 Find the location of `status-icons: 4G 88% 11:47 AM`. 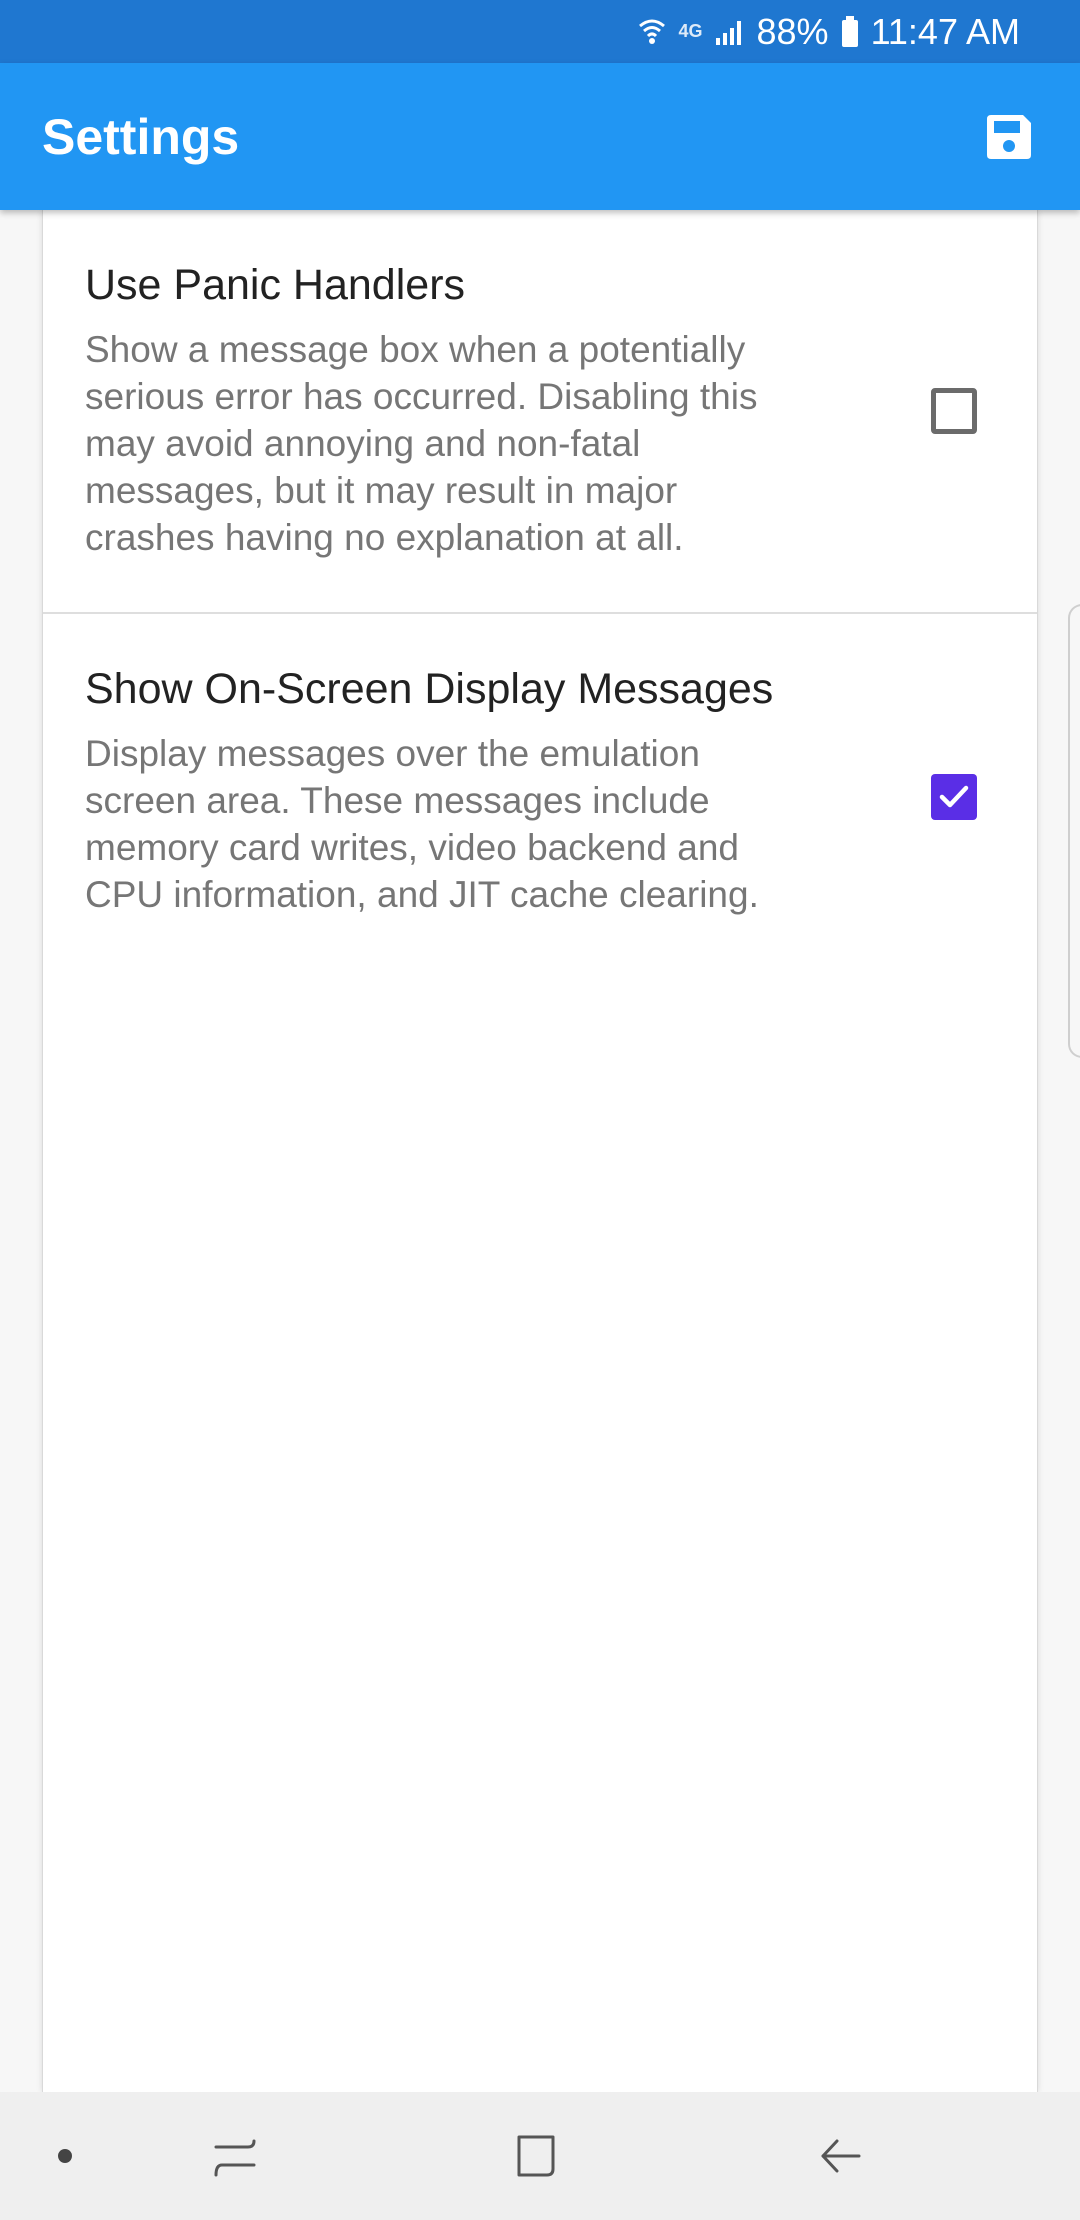

status-icons: 4G 88% 11:47 AM is located at coordinates (829, 32).